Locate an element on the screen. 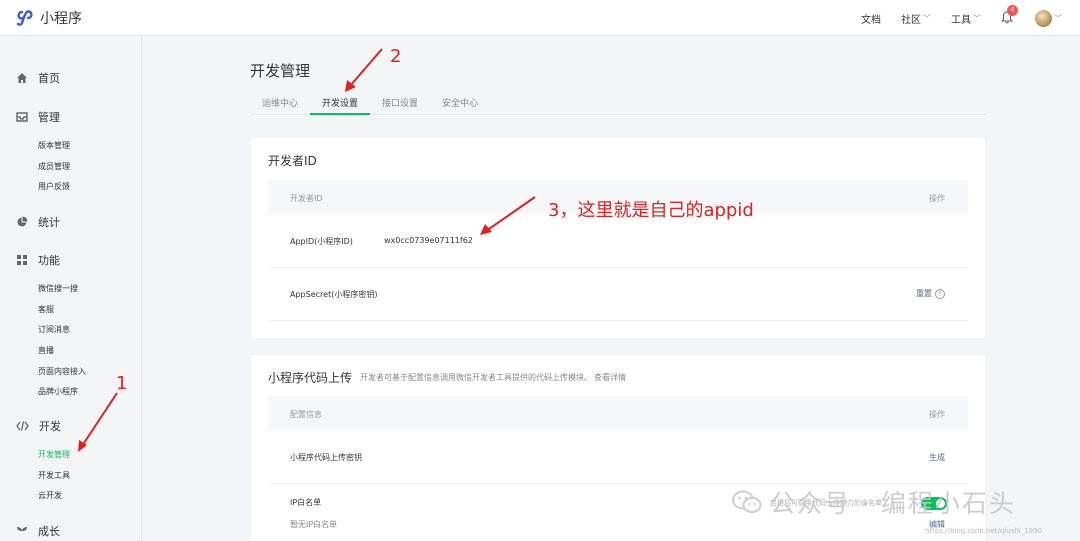  app-logo: 小程序 is located at coordinates (49, 18).